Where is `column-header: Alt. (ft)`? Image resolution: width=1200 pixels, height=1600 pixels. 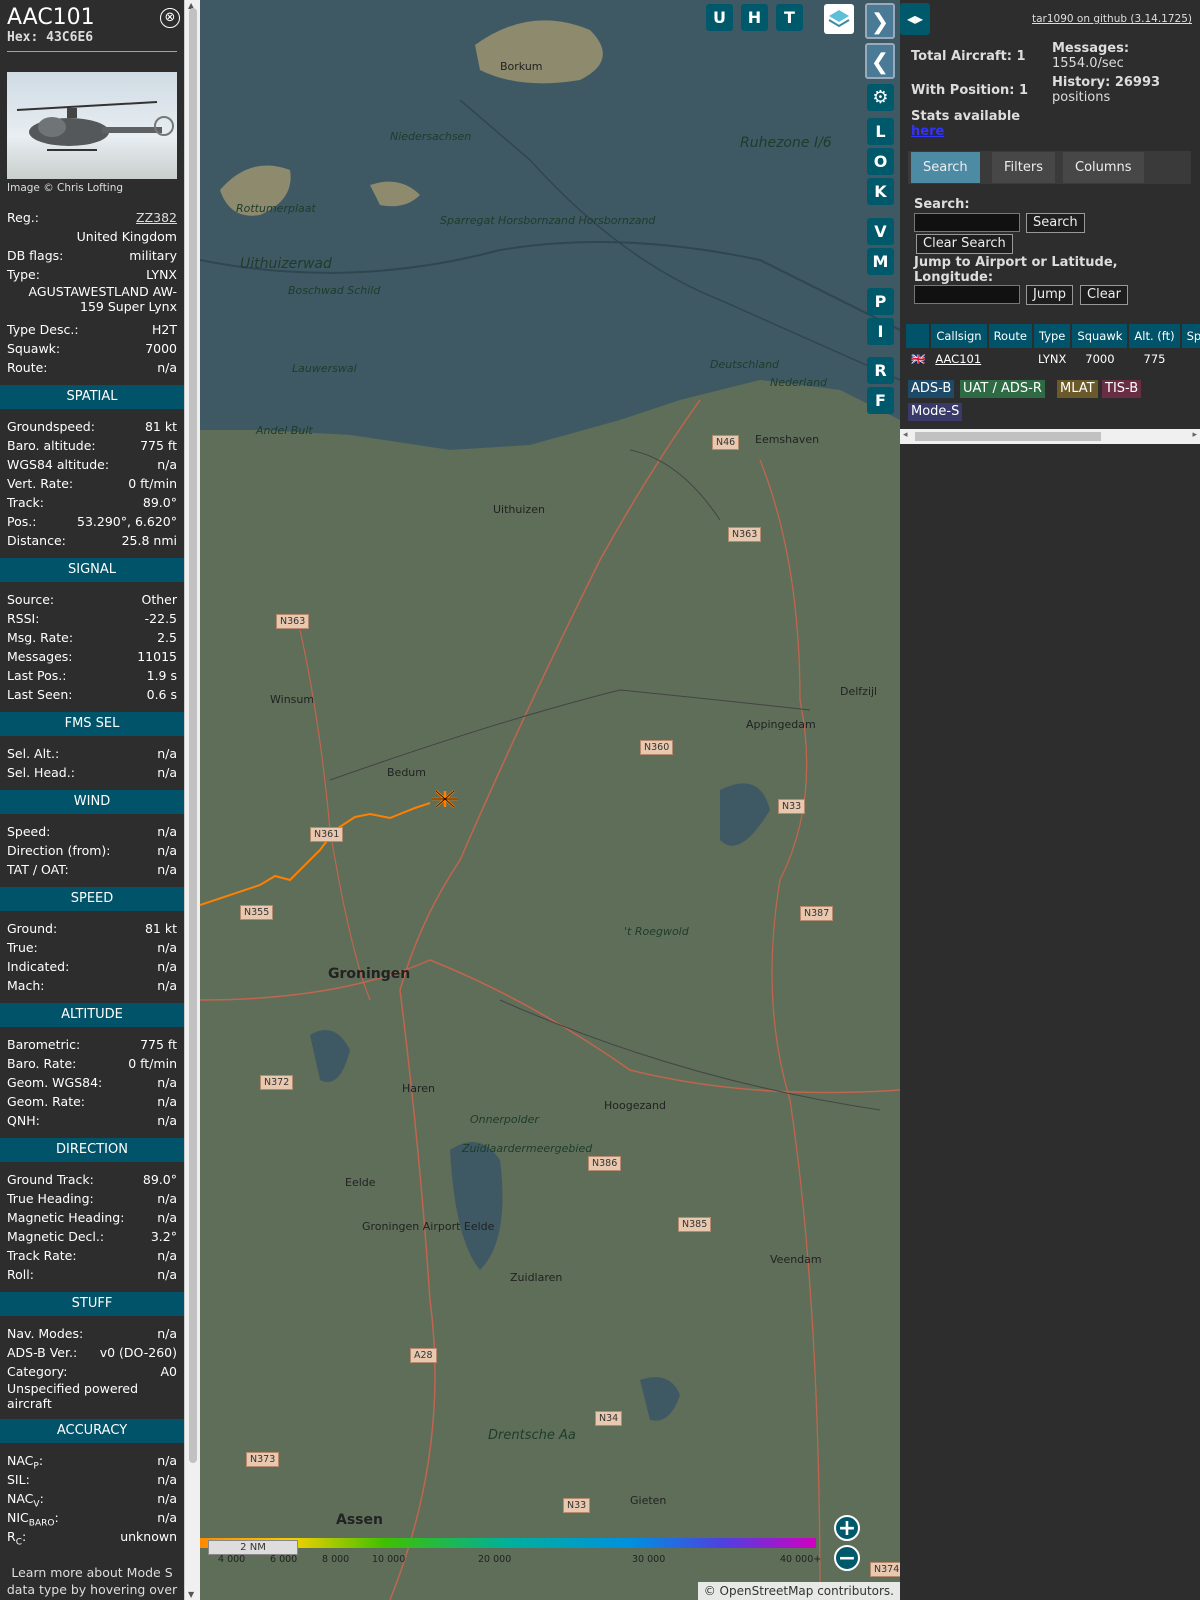 column-header: Alt. (ft) is located at coordinates (1155, 336).